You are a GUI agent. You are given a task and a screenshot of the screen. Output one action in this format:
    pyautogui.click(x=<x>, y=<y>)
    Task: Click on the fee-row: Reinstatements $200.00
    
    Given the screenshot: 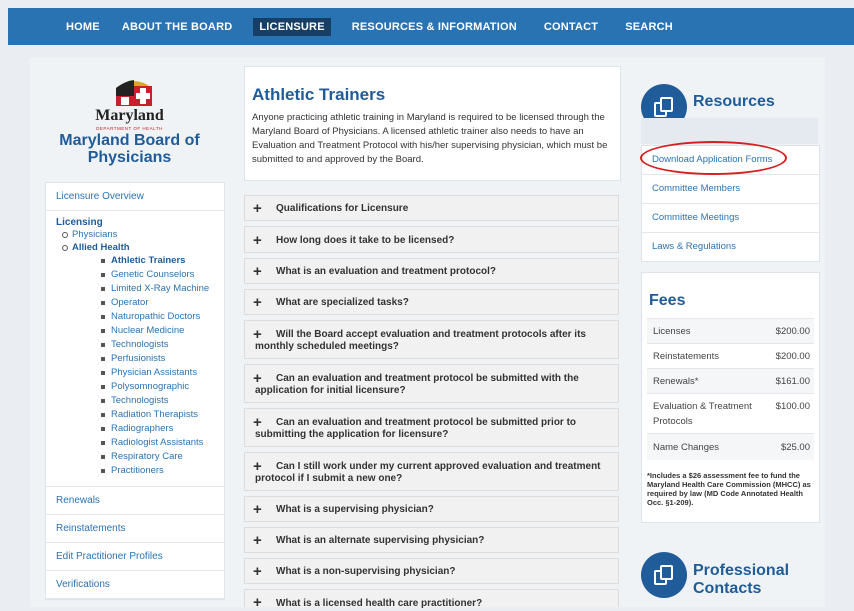 What is the action you would take?
    pyautogui.click(x=730, y=356)
    